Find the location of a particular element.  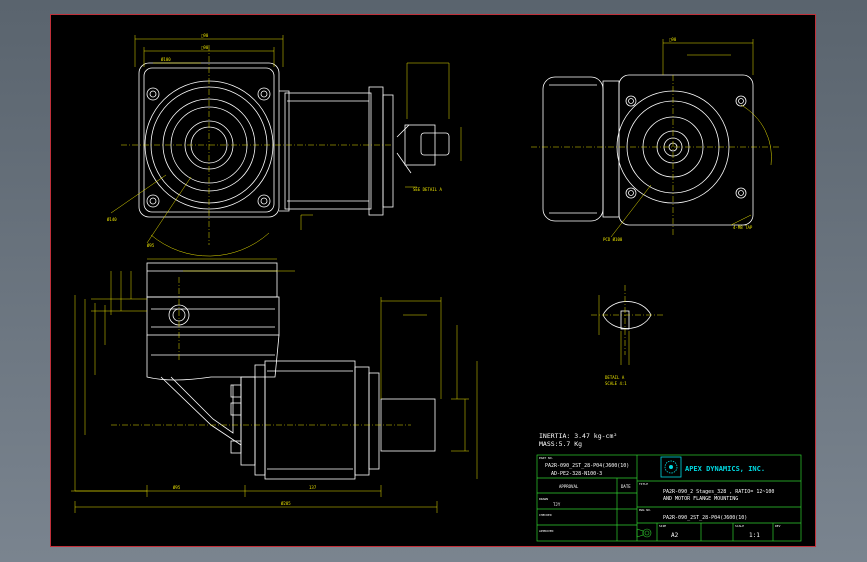

pcd-label: PCD Ø100 is located at coordinates (613, 239).